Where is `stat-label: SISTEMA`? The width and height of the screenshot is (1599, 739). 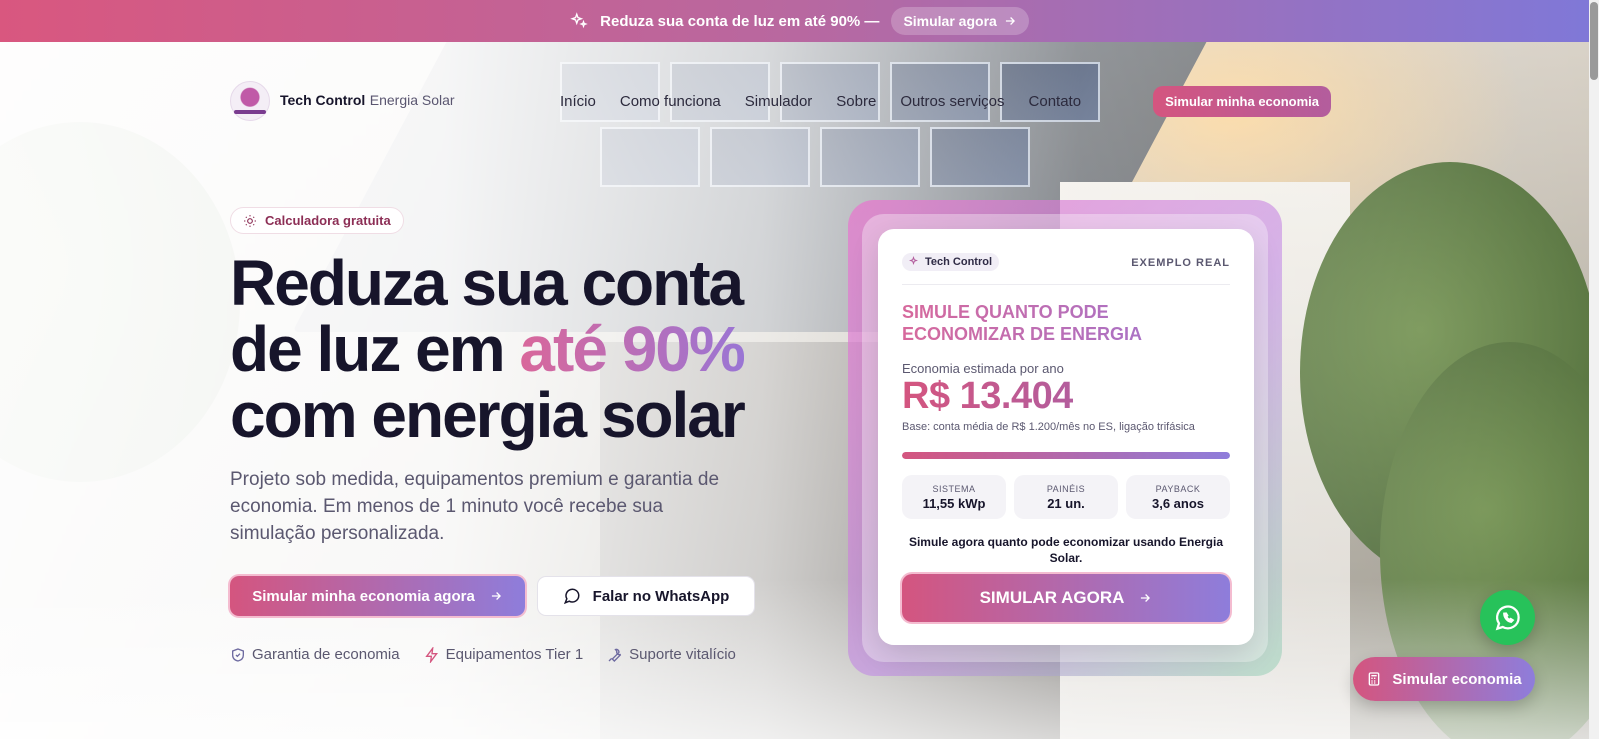
stat-label: SISTEMA is located at coordinates (954, 488).